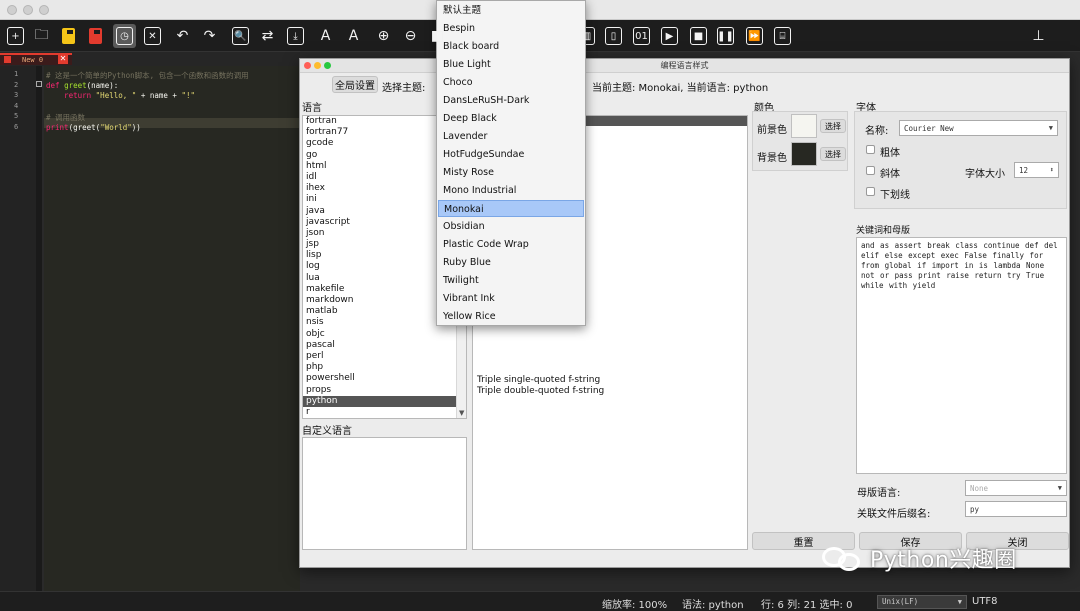 Image resolution: width=1080 pixels, height=611 pixels. Describe the element at coordinates (16, 84) in the screenshot. I see `line-number: 2` at that location.